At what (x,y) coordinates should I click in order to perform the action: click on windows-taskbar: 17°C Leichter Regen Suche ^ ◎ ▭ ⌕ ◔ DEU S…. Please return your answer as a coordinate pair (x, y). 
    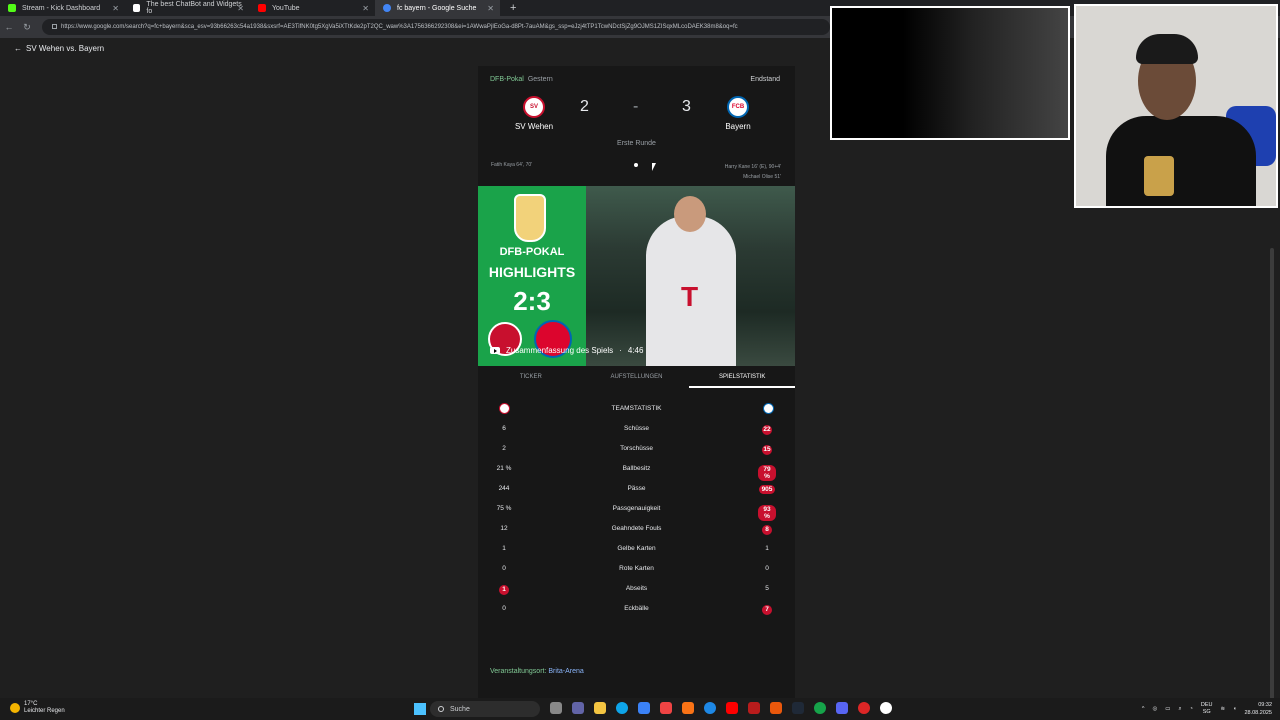
    Looking at the image, I should click on (640, 709).